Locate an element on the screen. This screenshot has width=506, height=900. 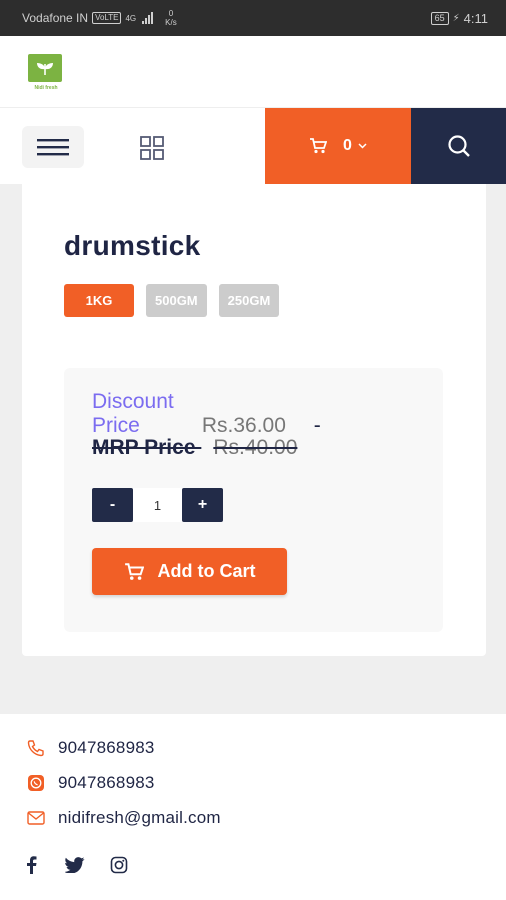
variant-selector: 1KG 500GM 250GM is located at coordinates (172, 300).